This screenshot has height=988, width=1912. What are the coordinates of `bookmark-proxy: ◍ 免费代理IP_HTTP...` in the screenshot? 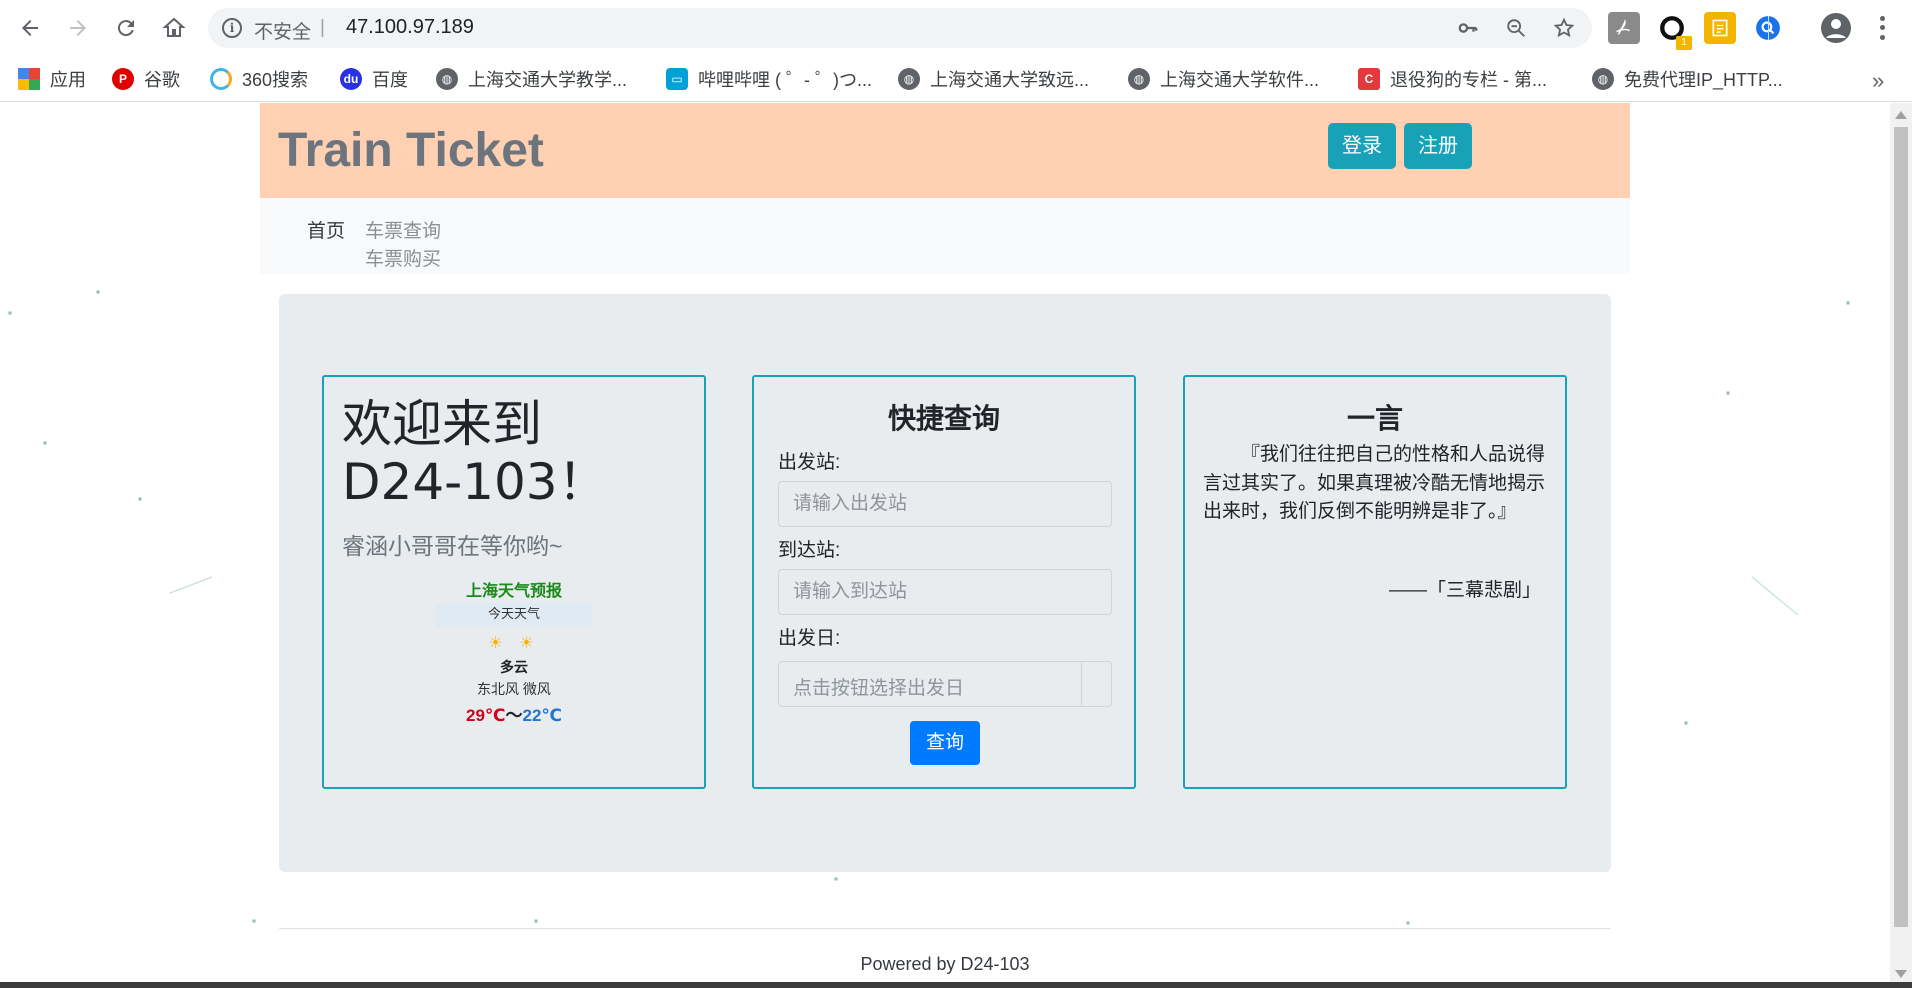 It's located at (1687, 79).